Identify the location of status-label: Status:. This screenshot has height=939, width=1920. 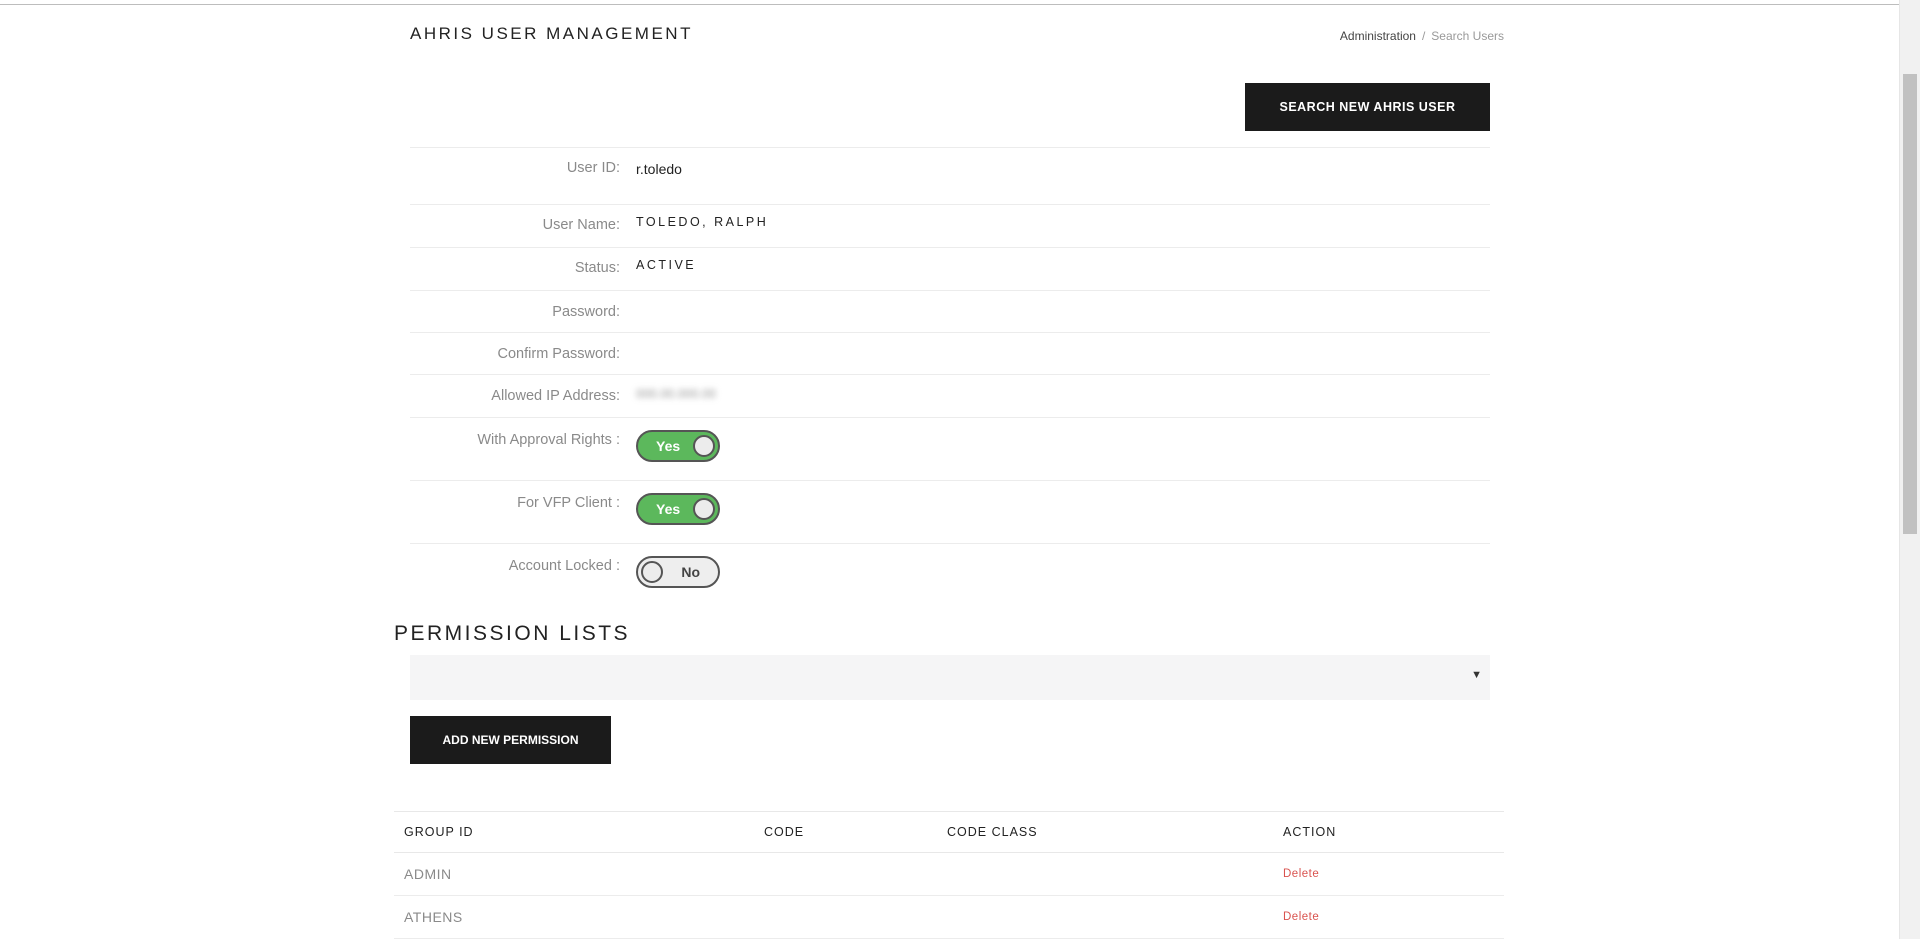
(597, 268).